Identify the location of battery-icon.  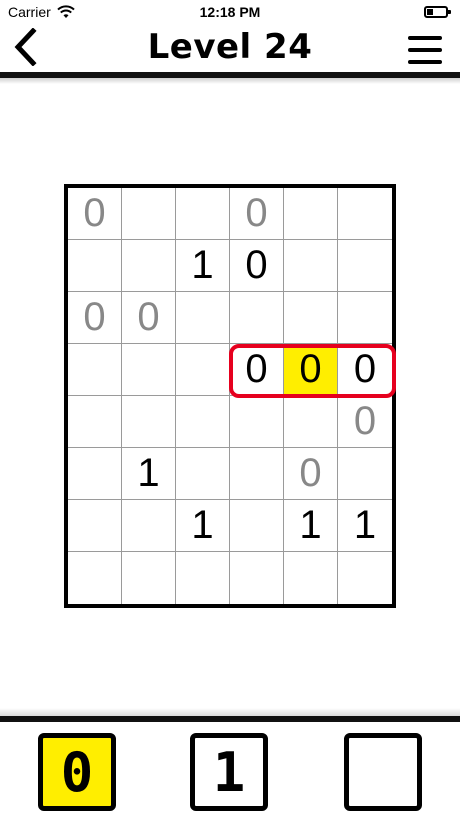
(437, 12).